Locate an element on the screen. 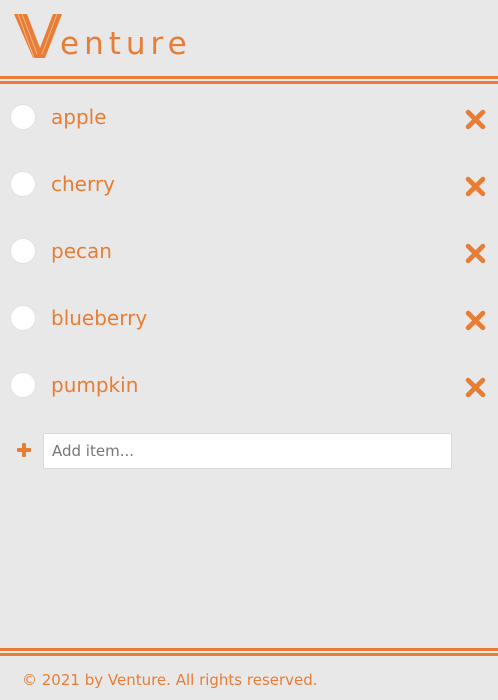  footer: © 2021 by Venture. All rights reserved. is located at coordinates (249, 674).